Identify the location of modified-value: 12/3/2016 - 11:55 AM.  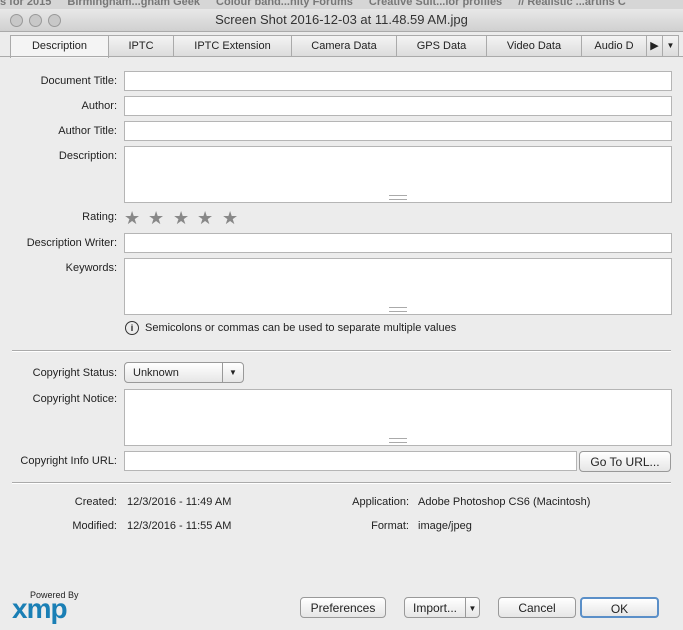
(179, 526).